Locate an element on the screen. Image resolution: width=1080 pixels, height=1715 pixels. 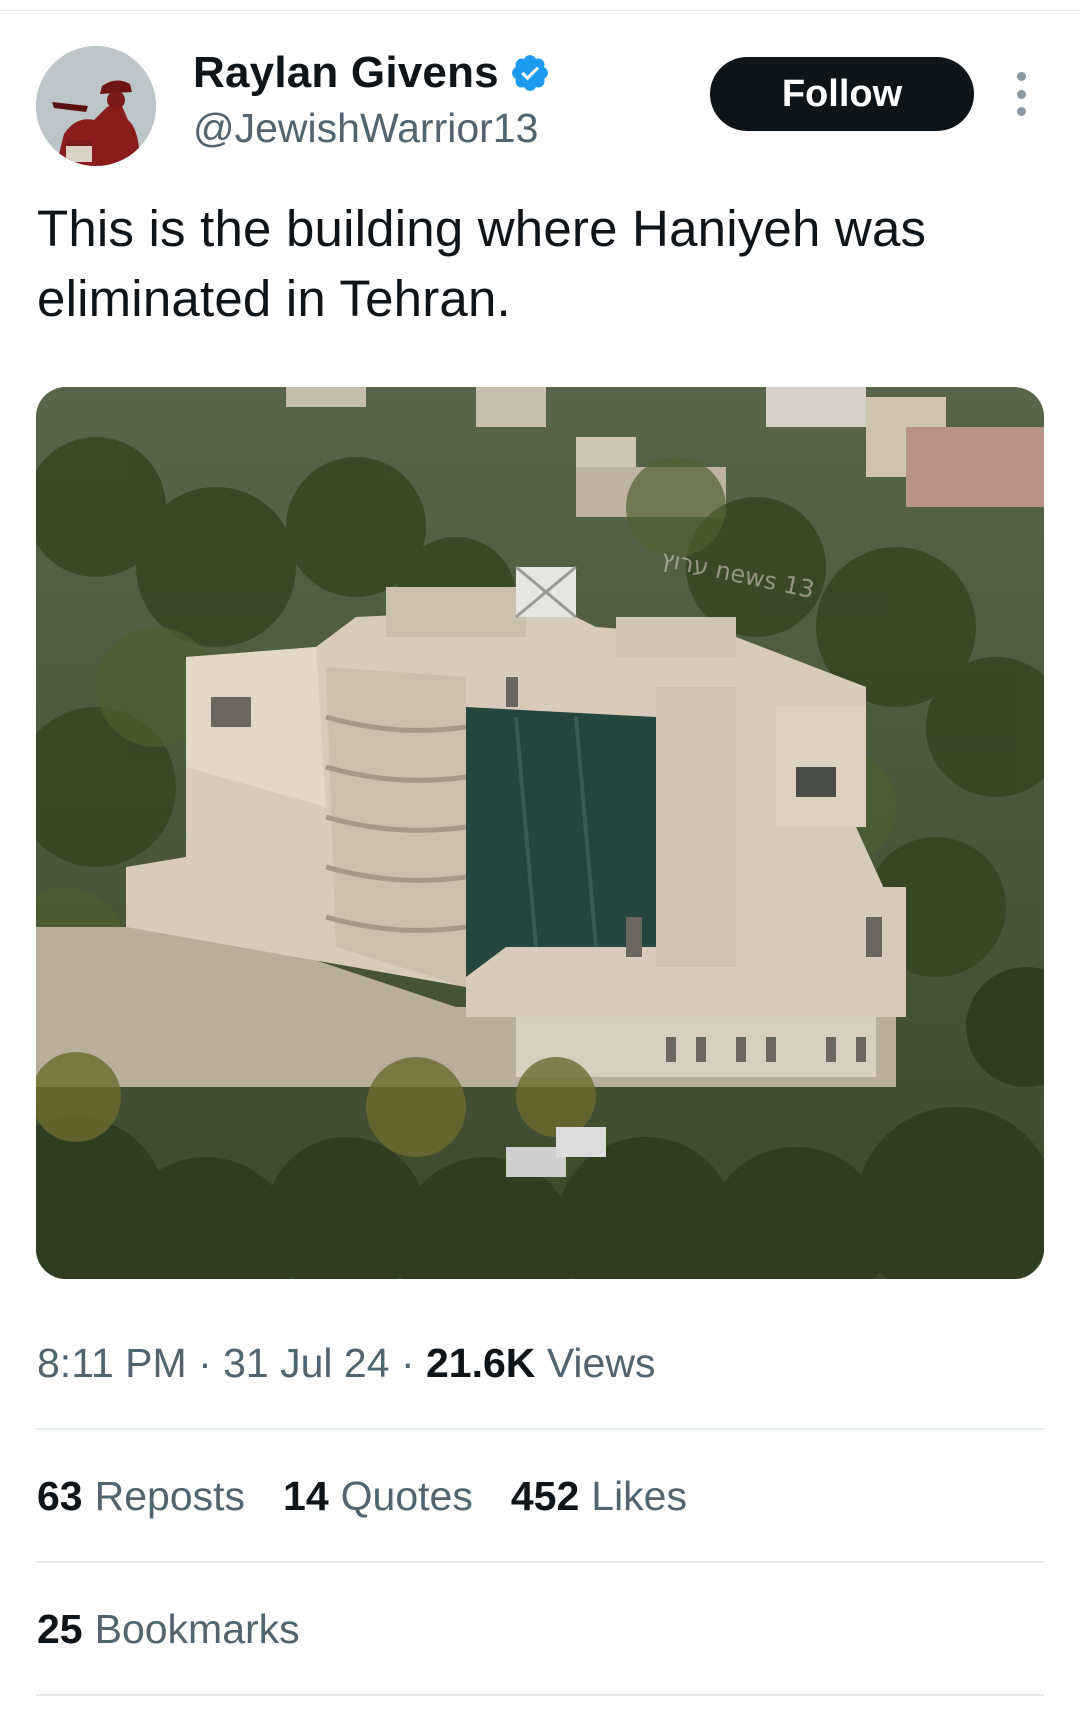
quotes-stat: 14 Quotes is located at coordinates (378, 1496).